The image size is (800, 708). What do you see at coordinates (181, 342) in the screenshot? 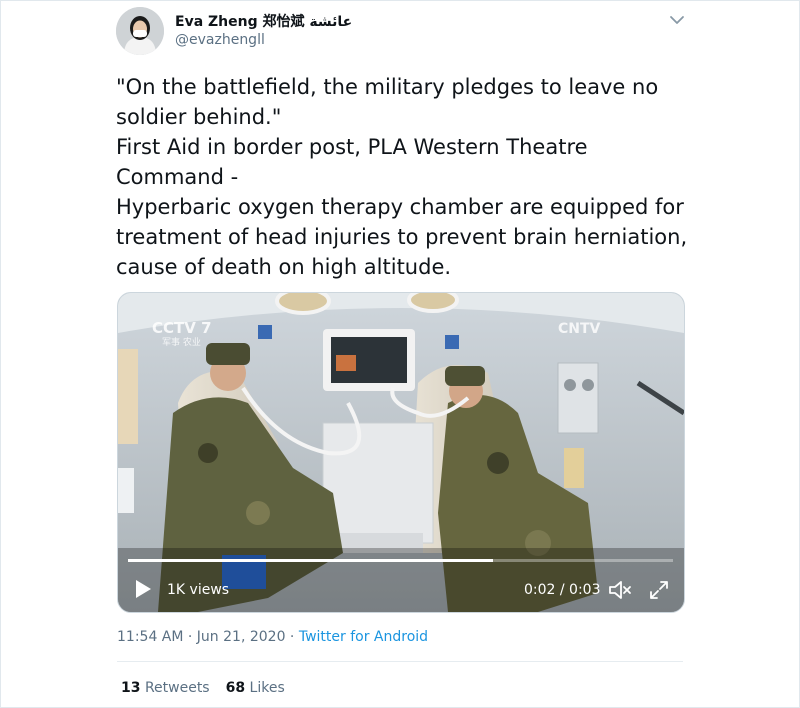
I see `watermark-cctv-sub: 军事 农业` at bounding box center [181, 342].